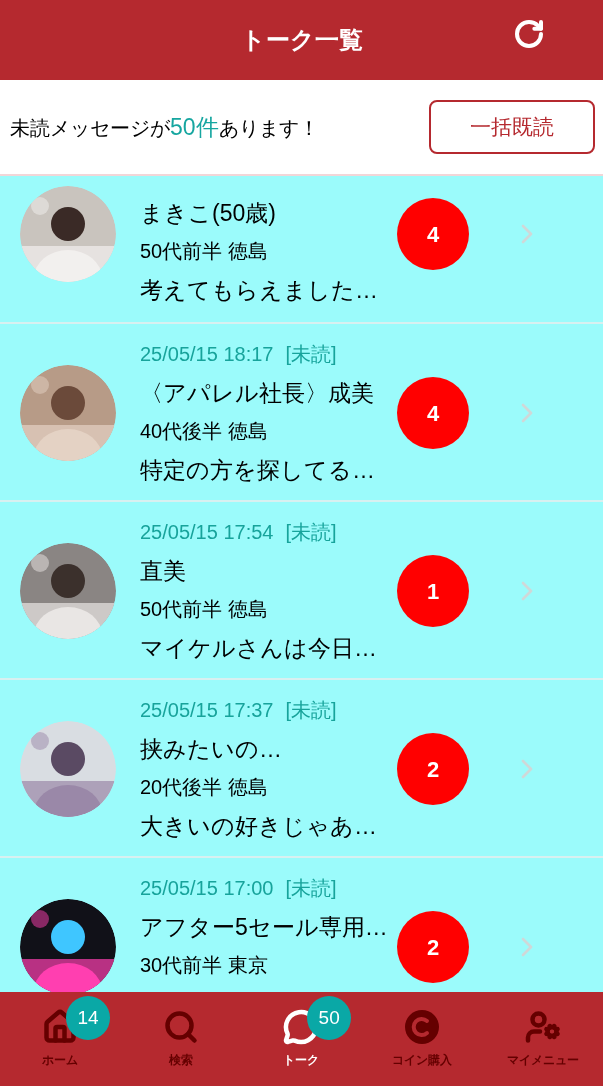  Describe the element at coordinates (529, 34) in the screenshot. I see `refresh-button` at that location.